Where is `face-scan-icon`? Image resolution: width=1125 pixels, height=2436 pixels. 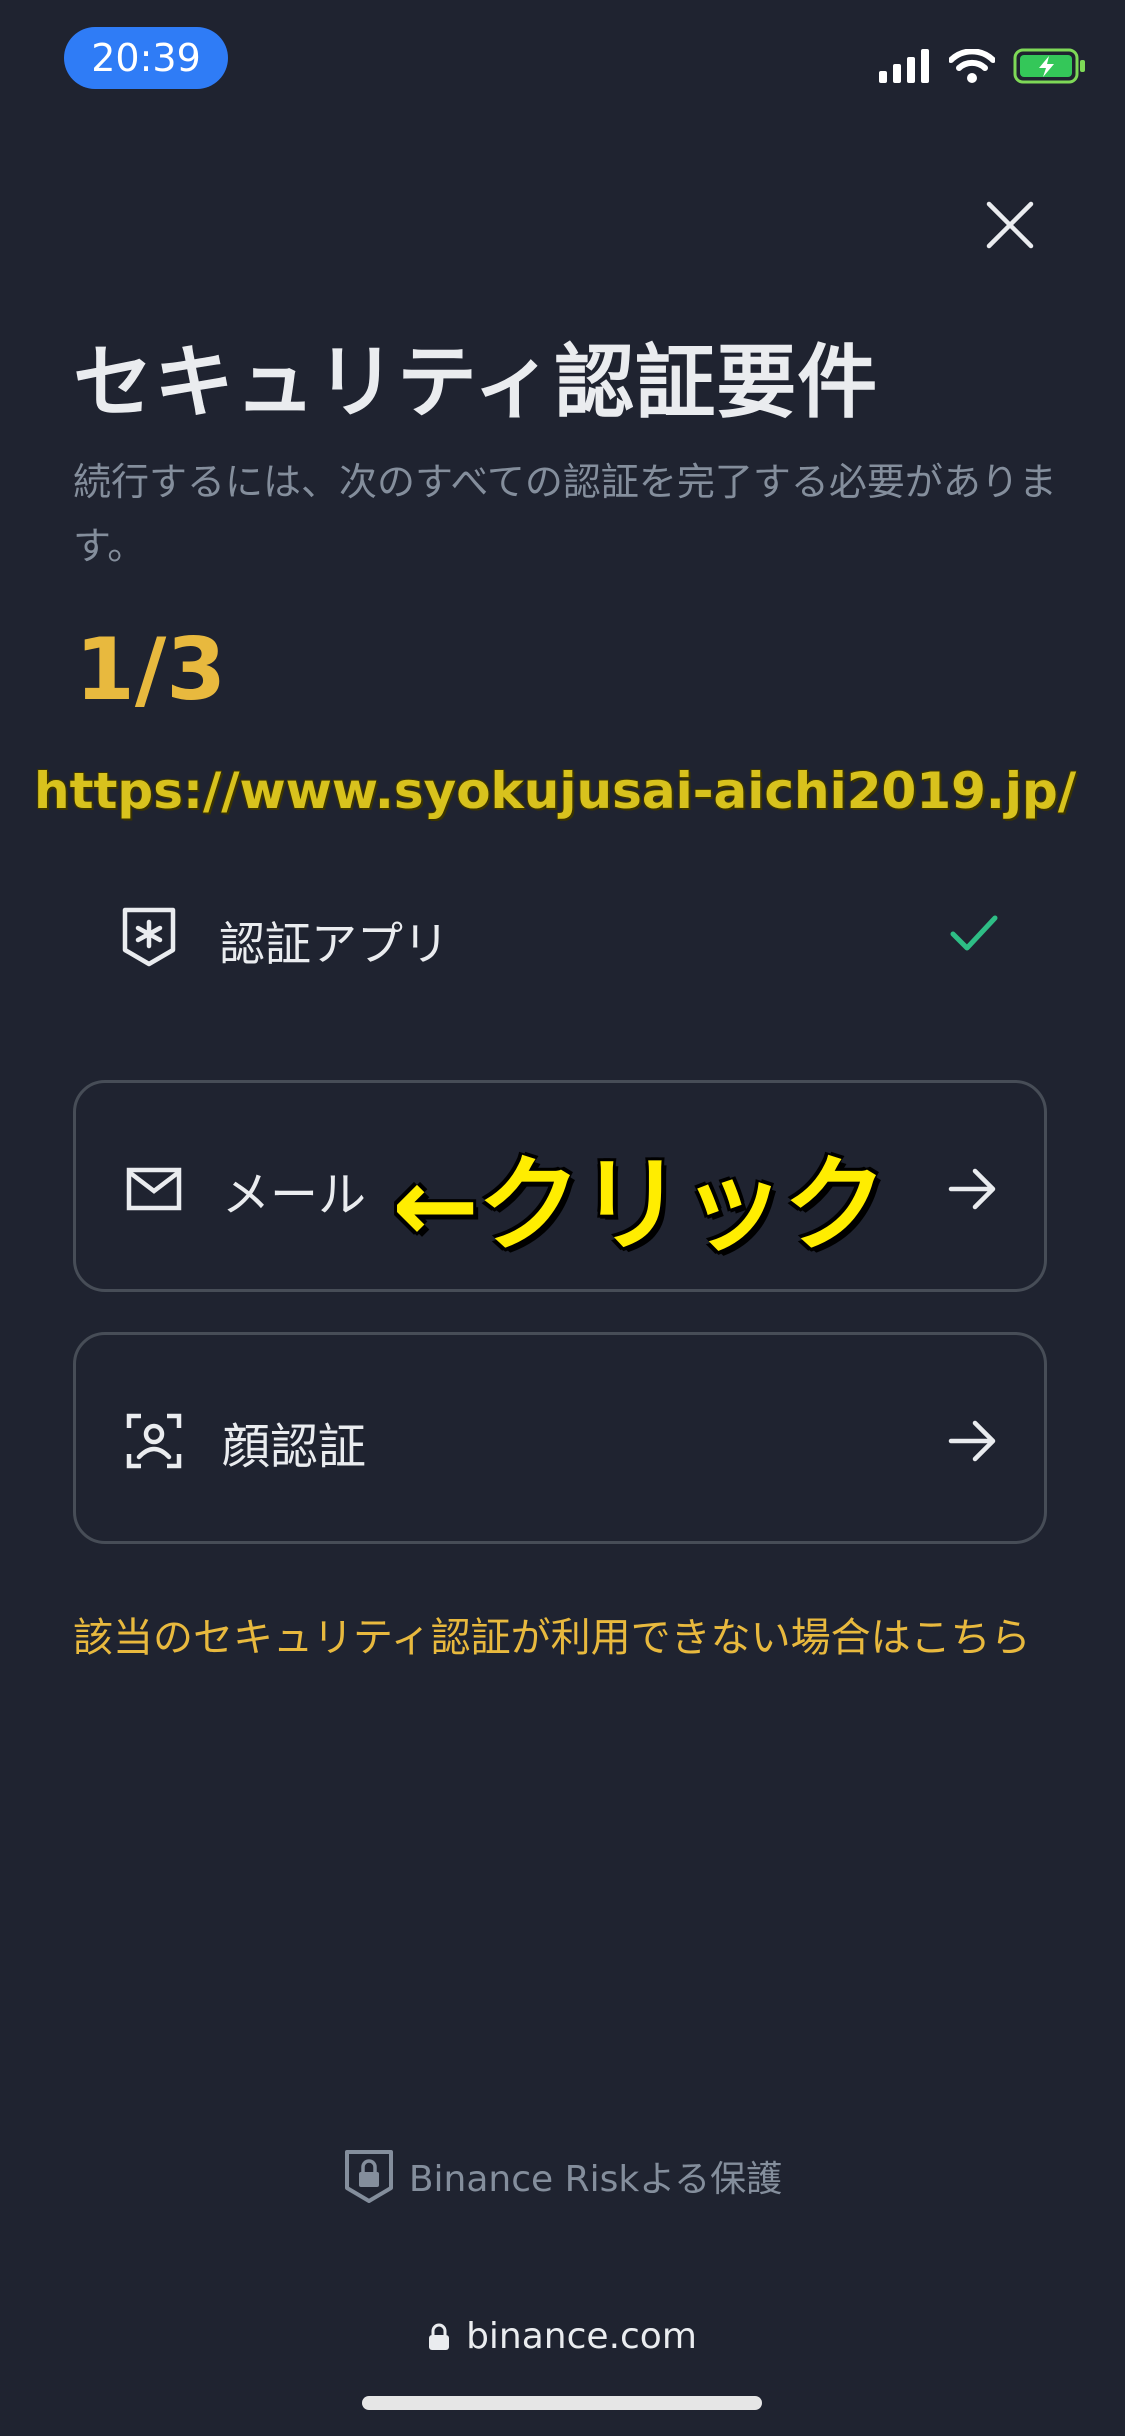 face-scan-icon is located at coordinates (154, 1441).